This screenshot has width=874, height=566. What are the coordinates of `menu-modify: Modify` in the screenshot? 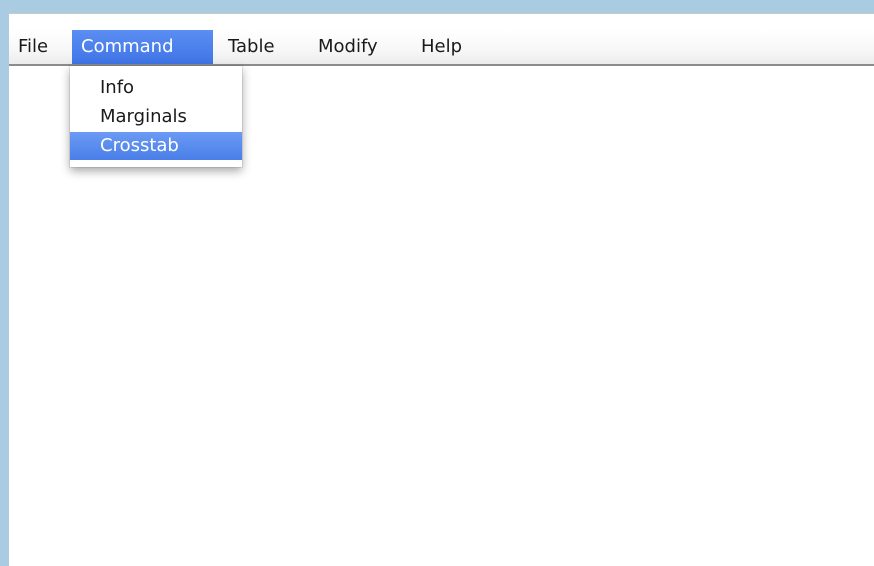 It's located at (348, 47).